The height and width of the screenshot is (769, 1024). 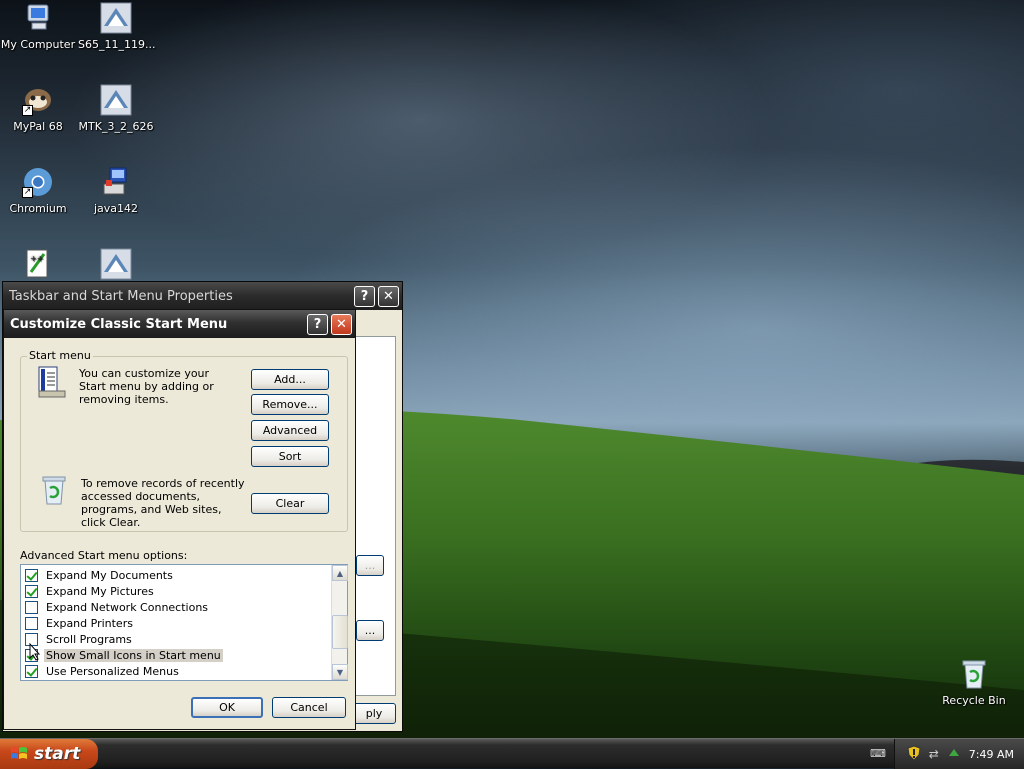 I want to click on list-item: Show Small Icons in Start menu, so click(x=124, y=655).